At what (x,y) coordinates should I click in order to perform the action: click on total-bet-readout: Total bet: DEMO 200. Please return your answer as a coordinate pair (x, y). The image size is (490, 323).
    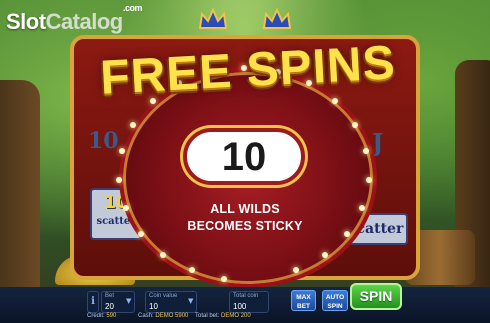
    Looking at the image, I should click on (223, 316).